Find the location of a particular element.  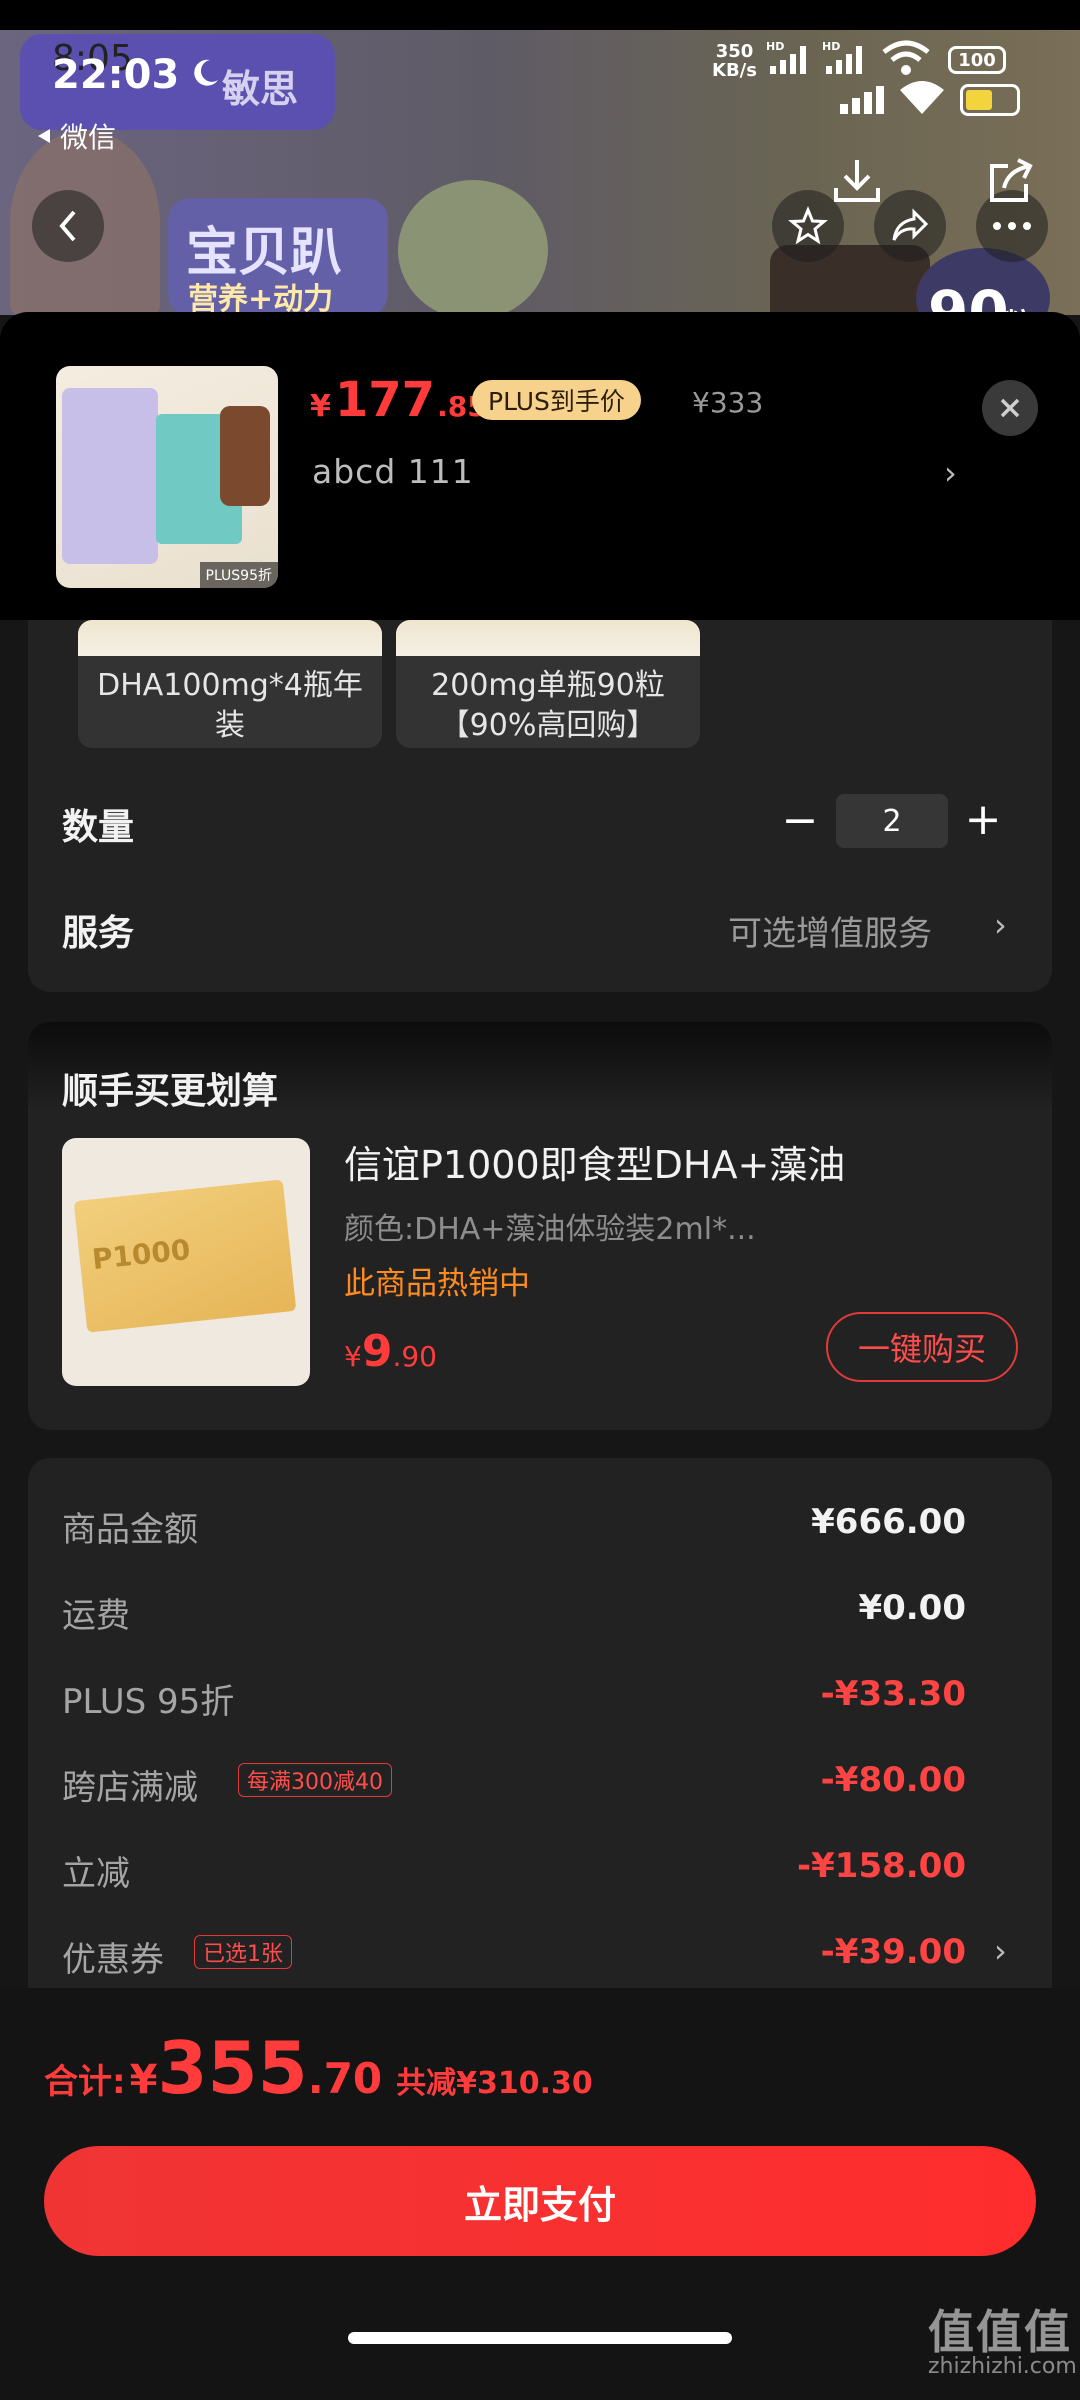

signal-icon-2: HD is located at coordinates (842, 57).